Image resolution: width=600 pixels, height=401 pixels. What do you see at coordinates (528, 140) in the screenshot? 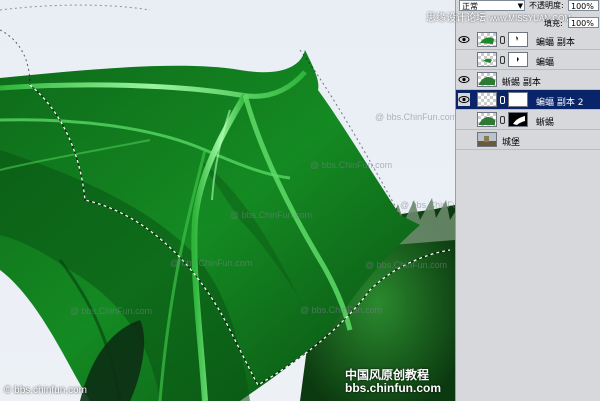
I see `layer-row-castle: 城堡` at bounding box center [528, 140].